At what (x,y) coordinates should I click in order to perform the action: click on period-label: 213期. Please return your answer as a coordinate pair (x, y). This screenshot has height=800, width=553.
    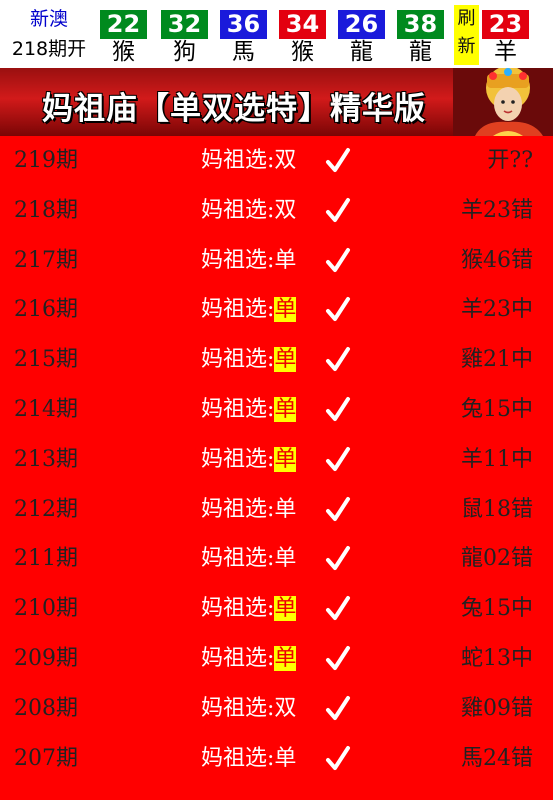
    Looking at the image, I should click on (46, 459).